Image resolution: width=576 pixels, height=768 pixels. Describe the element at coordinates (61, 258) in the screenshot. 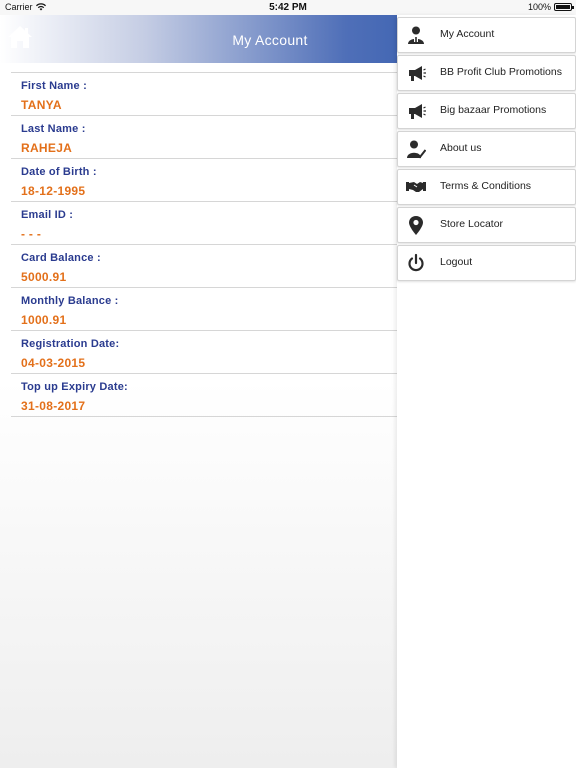

I see `field-label: Card Balance :` at that location.